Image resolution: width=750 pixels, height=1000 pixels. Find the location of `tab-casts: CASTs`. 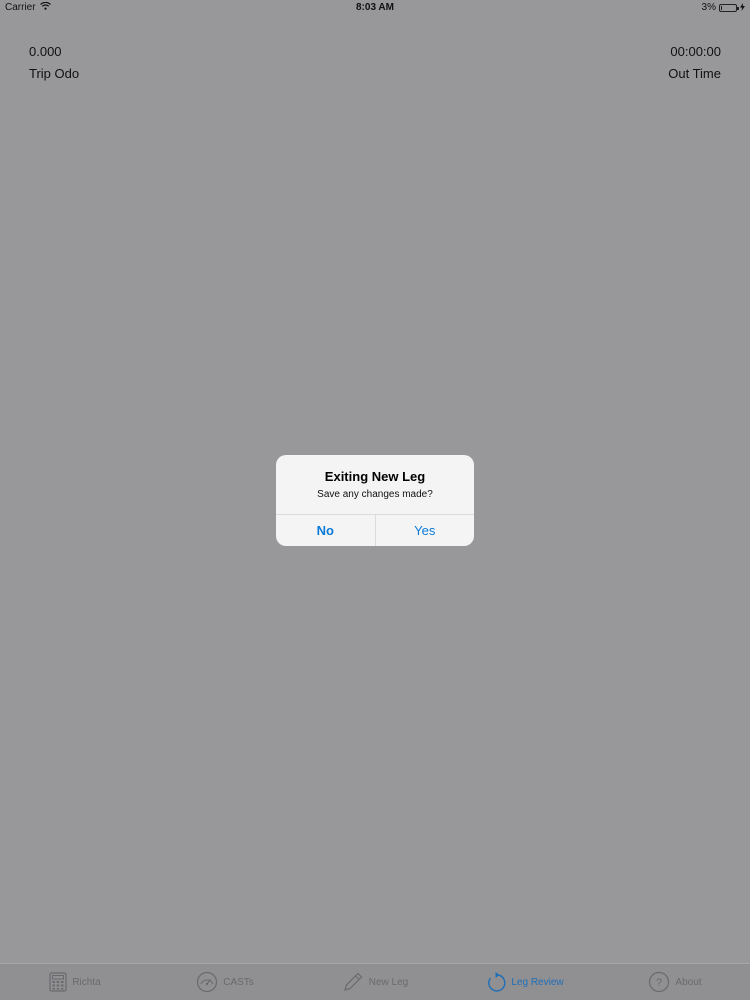

tab-casts: CASTs is located at coordinates (225, 982).